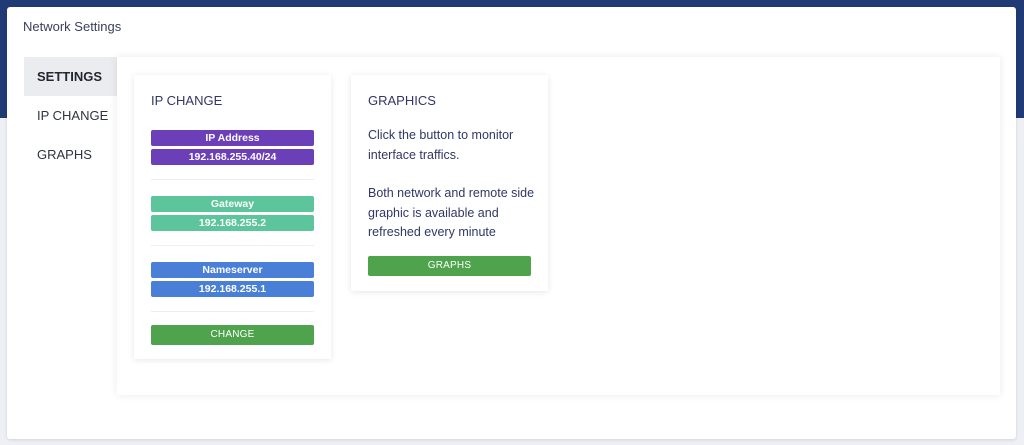  What do you see at coordinates (232, 335) in the screenshot?
I see `change-button: CHANGE` at bounding box center [232, 335].